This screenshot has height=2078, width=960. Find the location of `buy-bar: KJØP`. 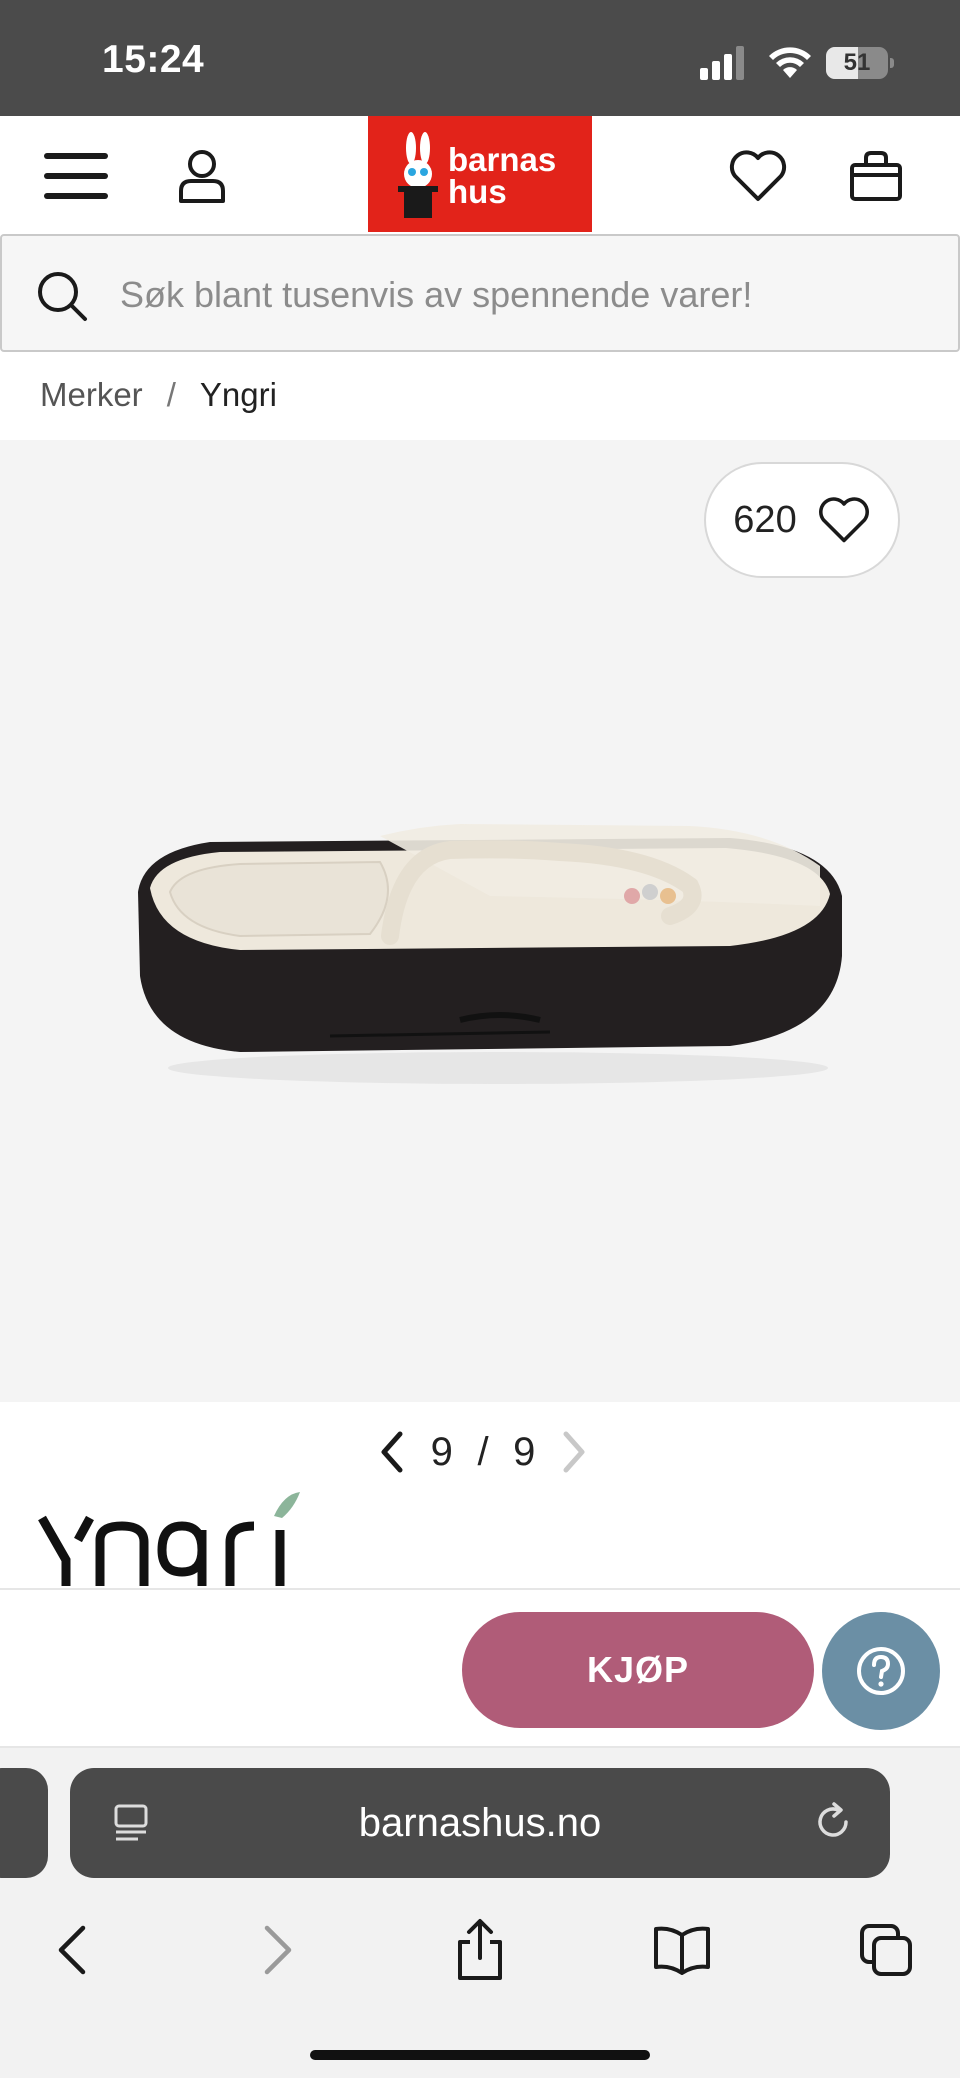

buy-bar: KJØP is located at coordinates (480, 1668).